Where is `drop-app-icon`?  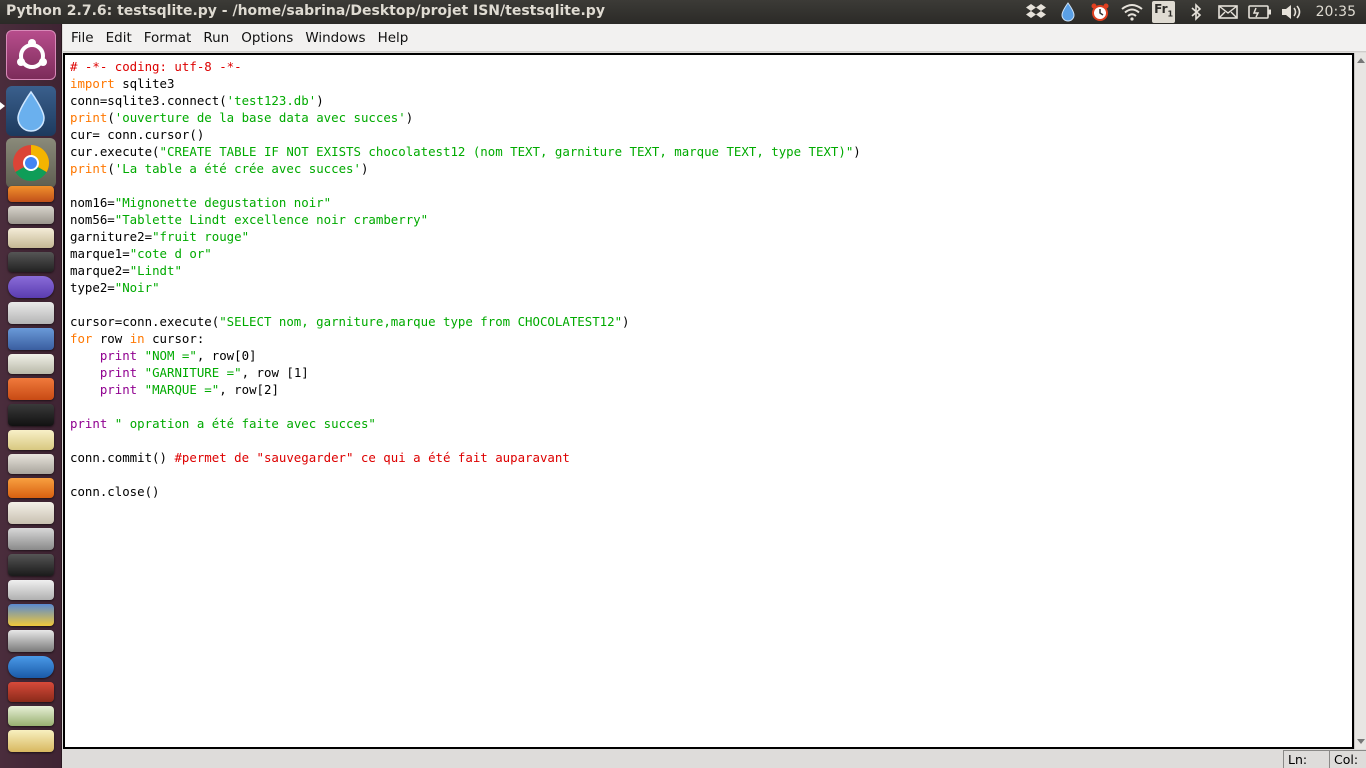 drop-app-icon is located at coordinates (31, 111).